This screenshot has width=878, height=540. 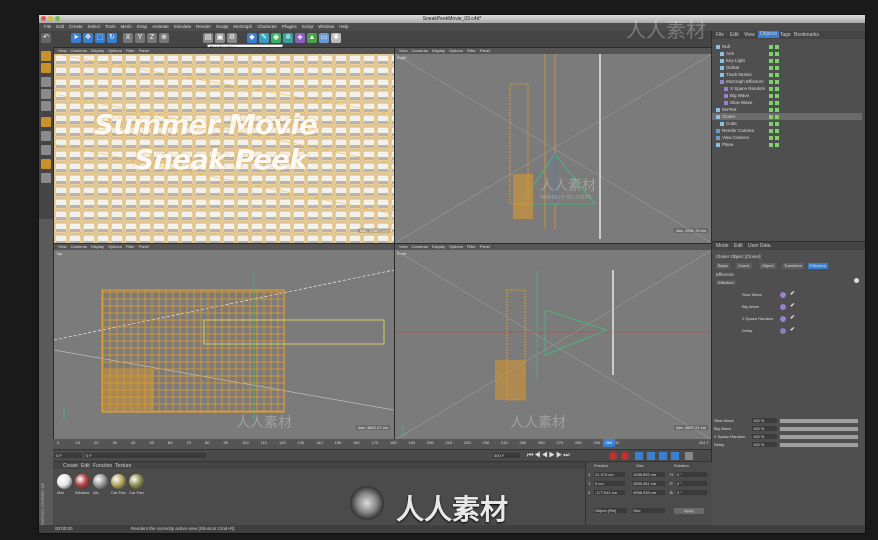 I want to click on menu-simulate: Simulate, so click(x=183, y=27).